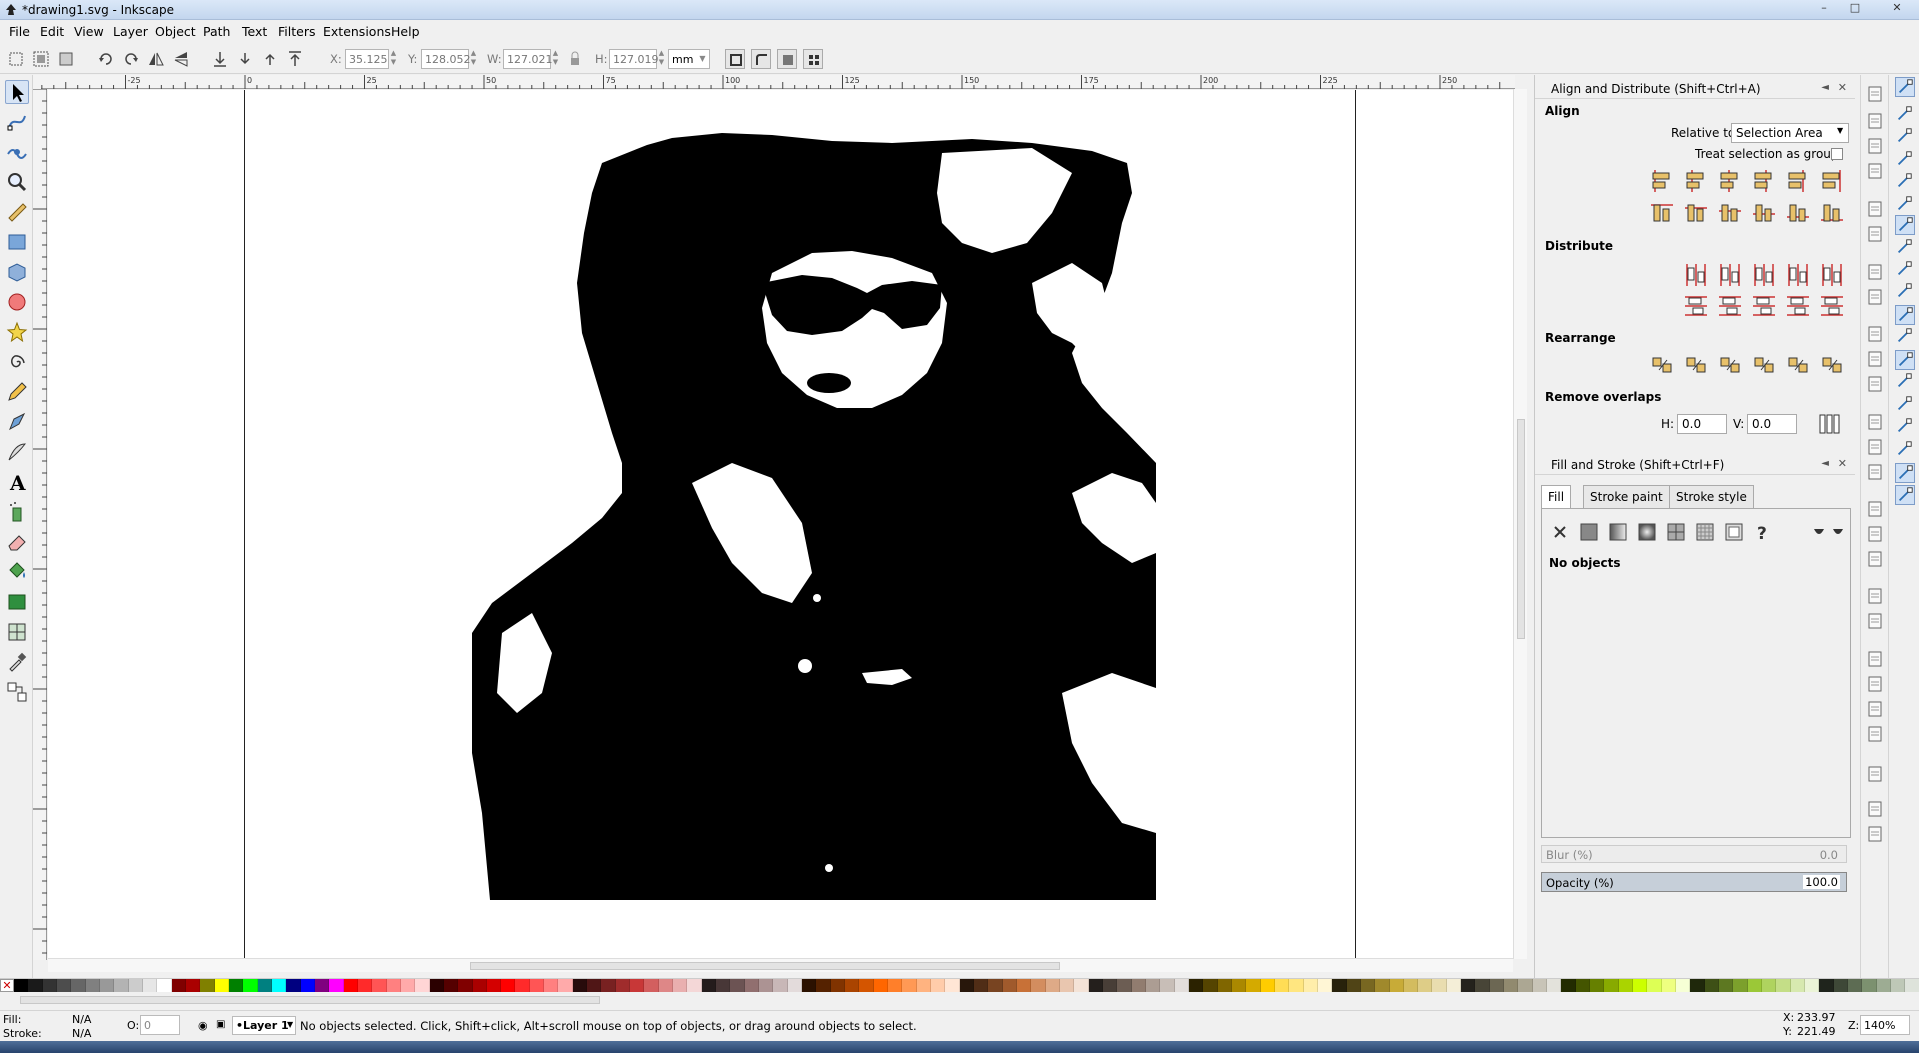 This screenshot has height=1053, width=1919. Describe the element at coordinates (1842, 87) in the screenshot. I see `close-panel-icon: ✕` at that location.